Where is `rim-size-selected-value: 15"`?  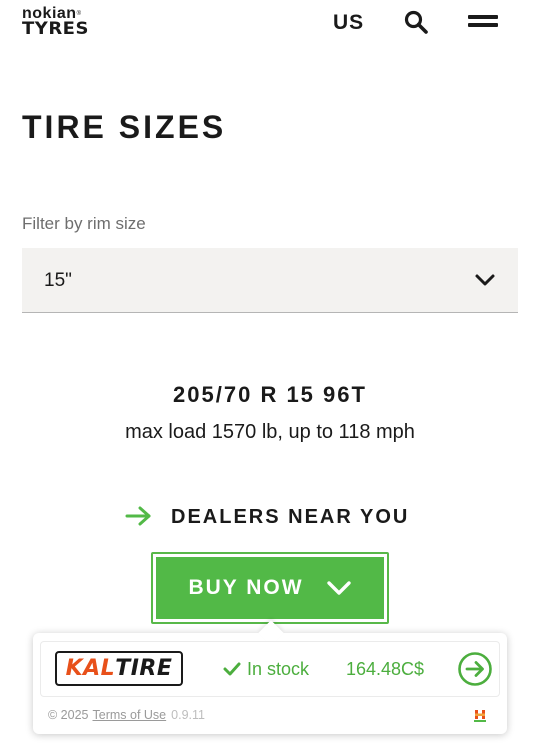
rim-size-selected-value: 15" is located at coordinates (58, 280).